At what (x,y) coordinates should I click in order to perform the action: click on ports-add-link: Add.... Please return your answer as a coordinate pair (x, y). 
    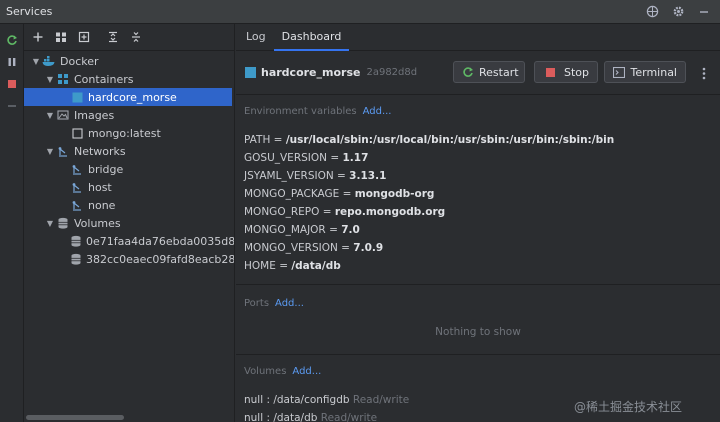
    Looking at the image, I should click on (289, 303).